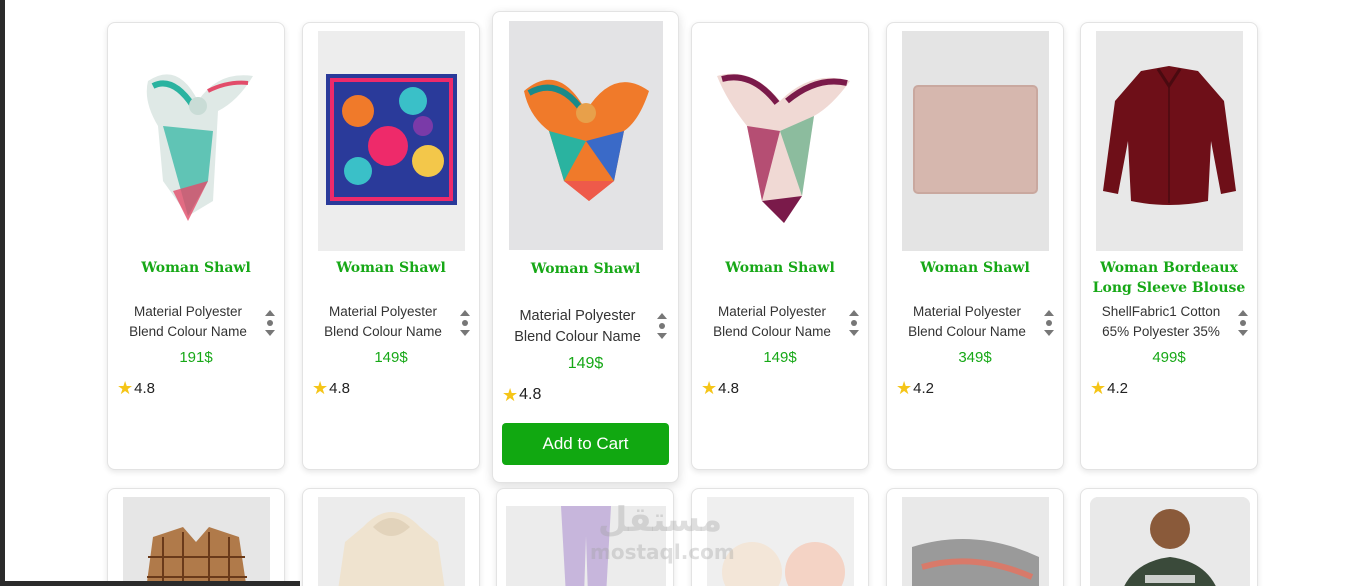 This screenshot has width=1347, height=586. What do you see at coordinates (196, 357) in the screenshot?
I see `product-price: 191$` at bounding box center [196, 357].